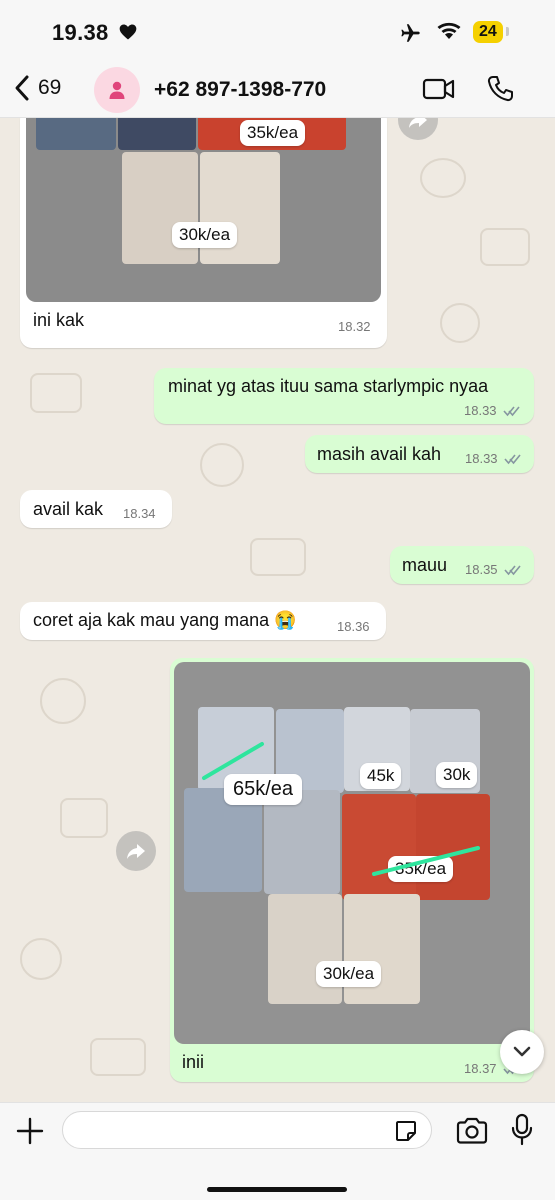 This screenshot has width=555, height=1200. I want to click on wifi-icon, so click(449, 30).